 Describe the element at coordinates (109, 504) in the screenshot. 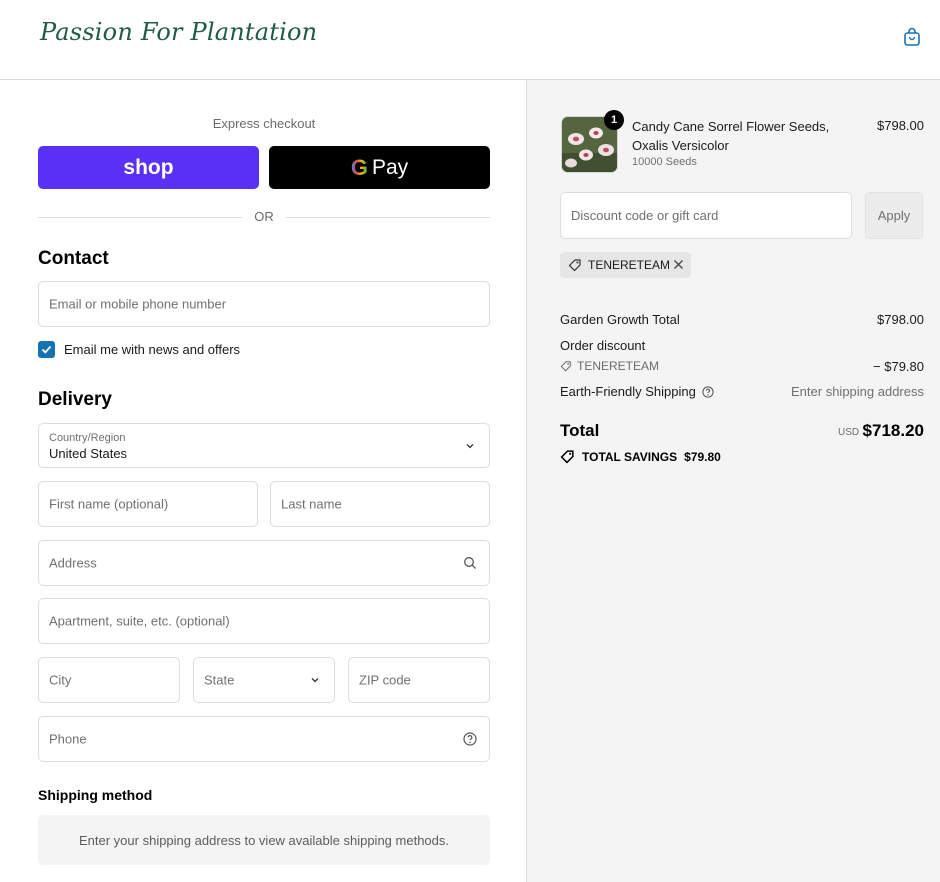

I see `first-name-placeholder: First name (optional)` at that location.